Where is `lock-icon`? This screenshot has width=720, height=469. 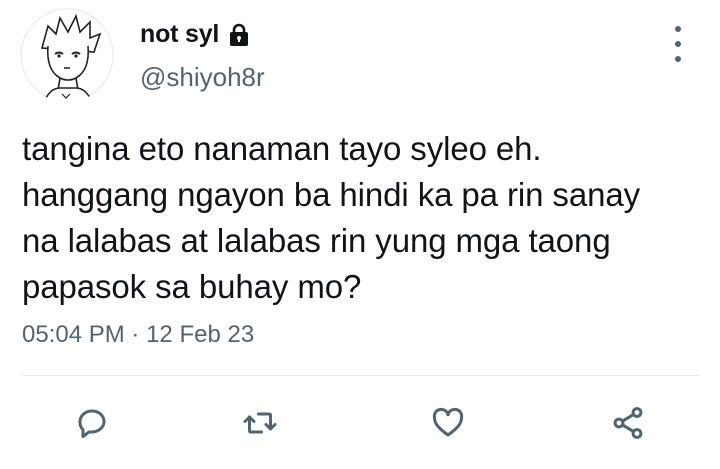 lock-icon is located at coordinates (239, 35).